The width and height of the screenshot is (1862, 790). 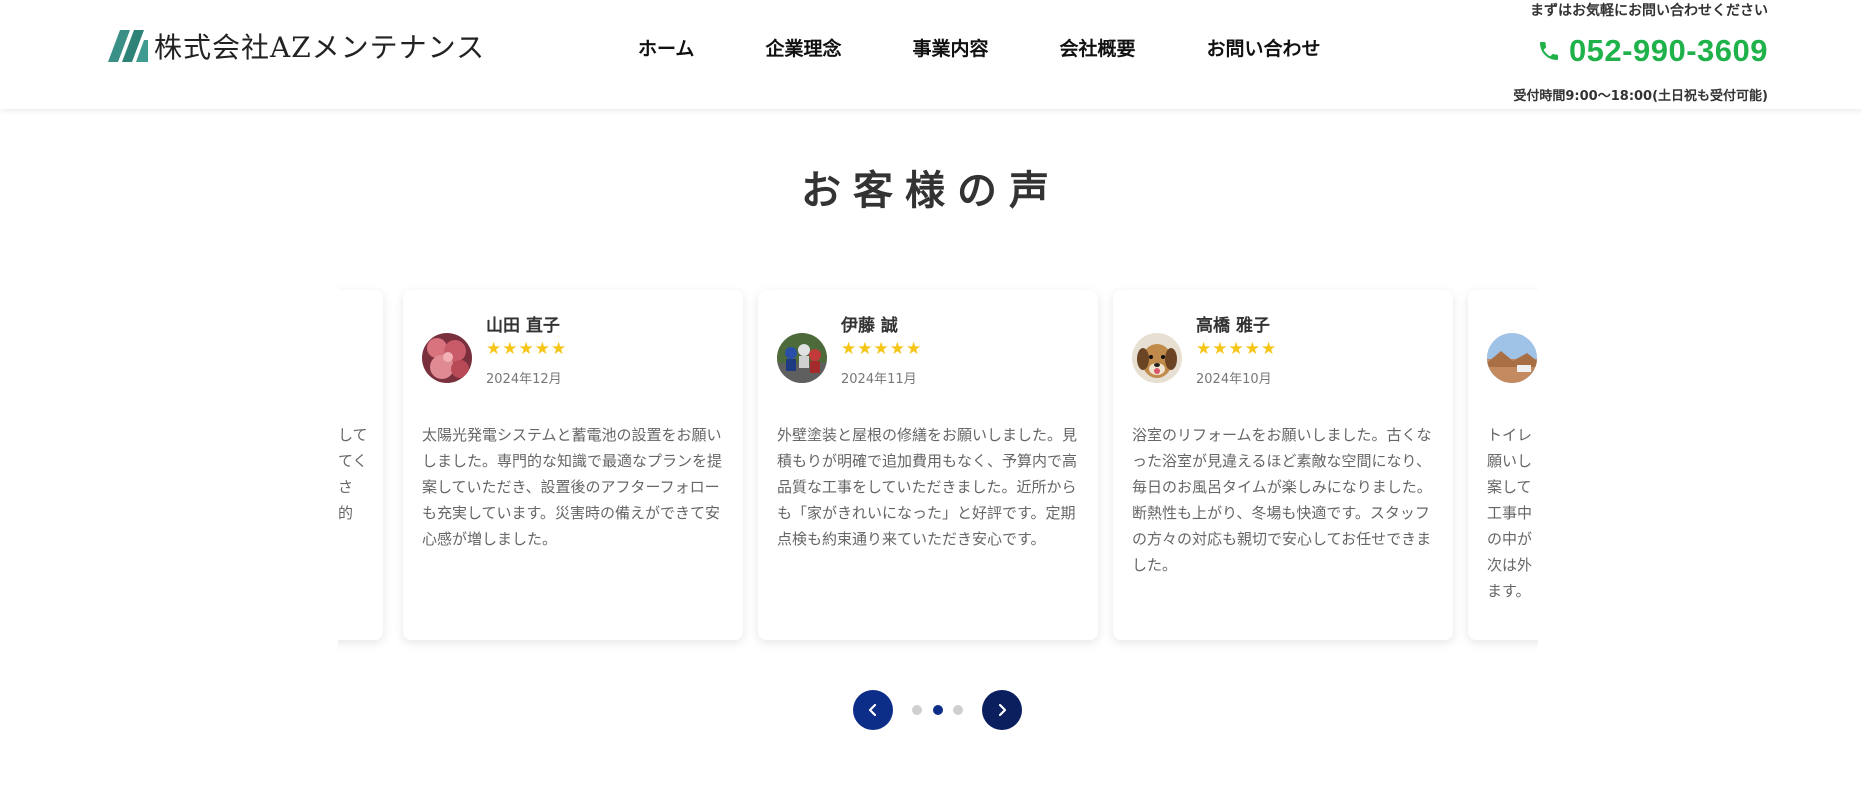 I want to click on pager-dot-active, so click(x=938, y=710).